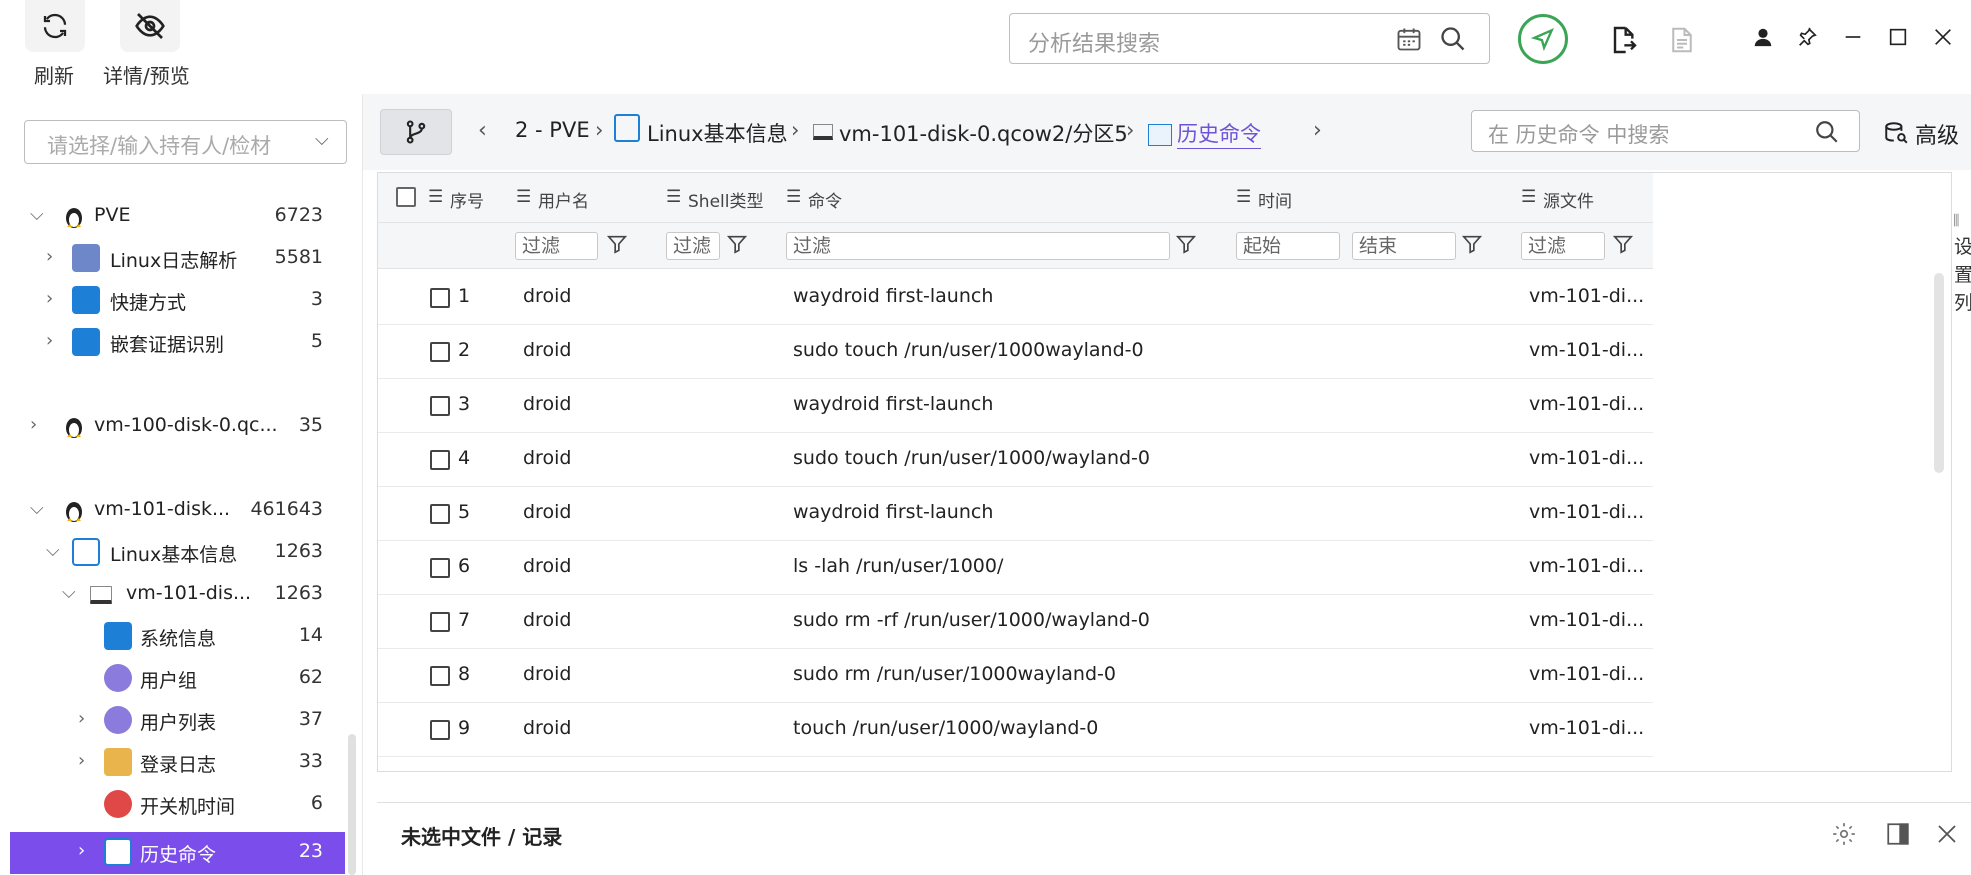 The width and height of the screenshot is (1971, 875). What do you see at coordinates (1665, 131) in the screenshot?
I see `history-search-input: 在 历史命令 中搜索` at bounding box center [1665, 131].